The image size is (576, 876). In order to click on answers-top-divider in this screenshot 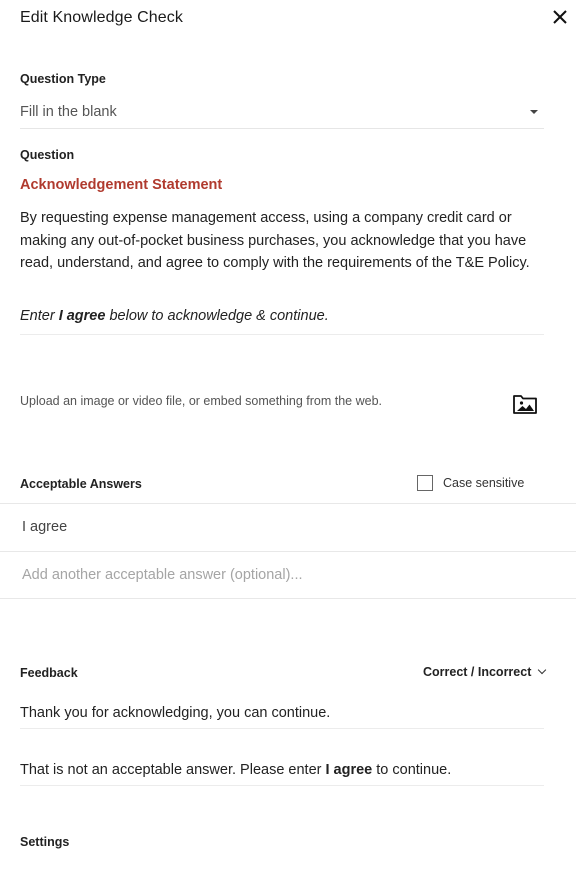, I will do `click(288, 503)`.